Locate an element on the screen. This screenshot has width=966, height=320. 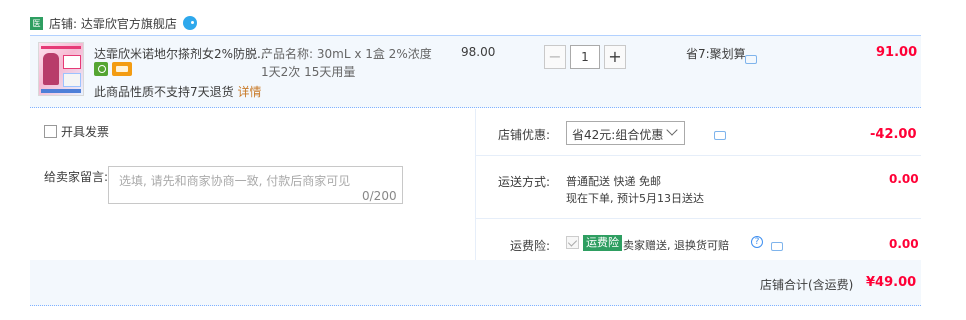
increase-button: + is located at coordinates (615, 57).